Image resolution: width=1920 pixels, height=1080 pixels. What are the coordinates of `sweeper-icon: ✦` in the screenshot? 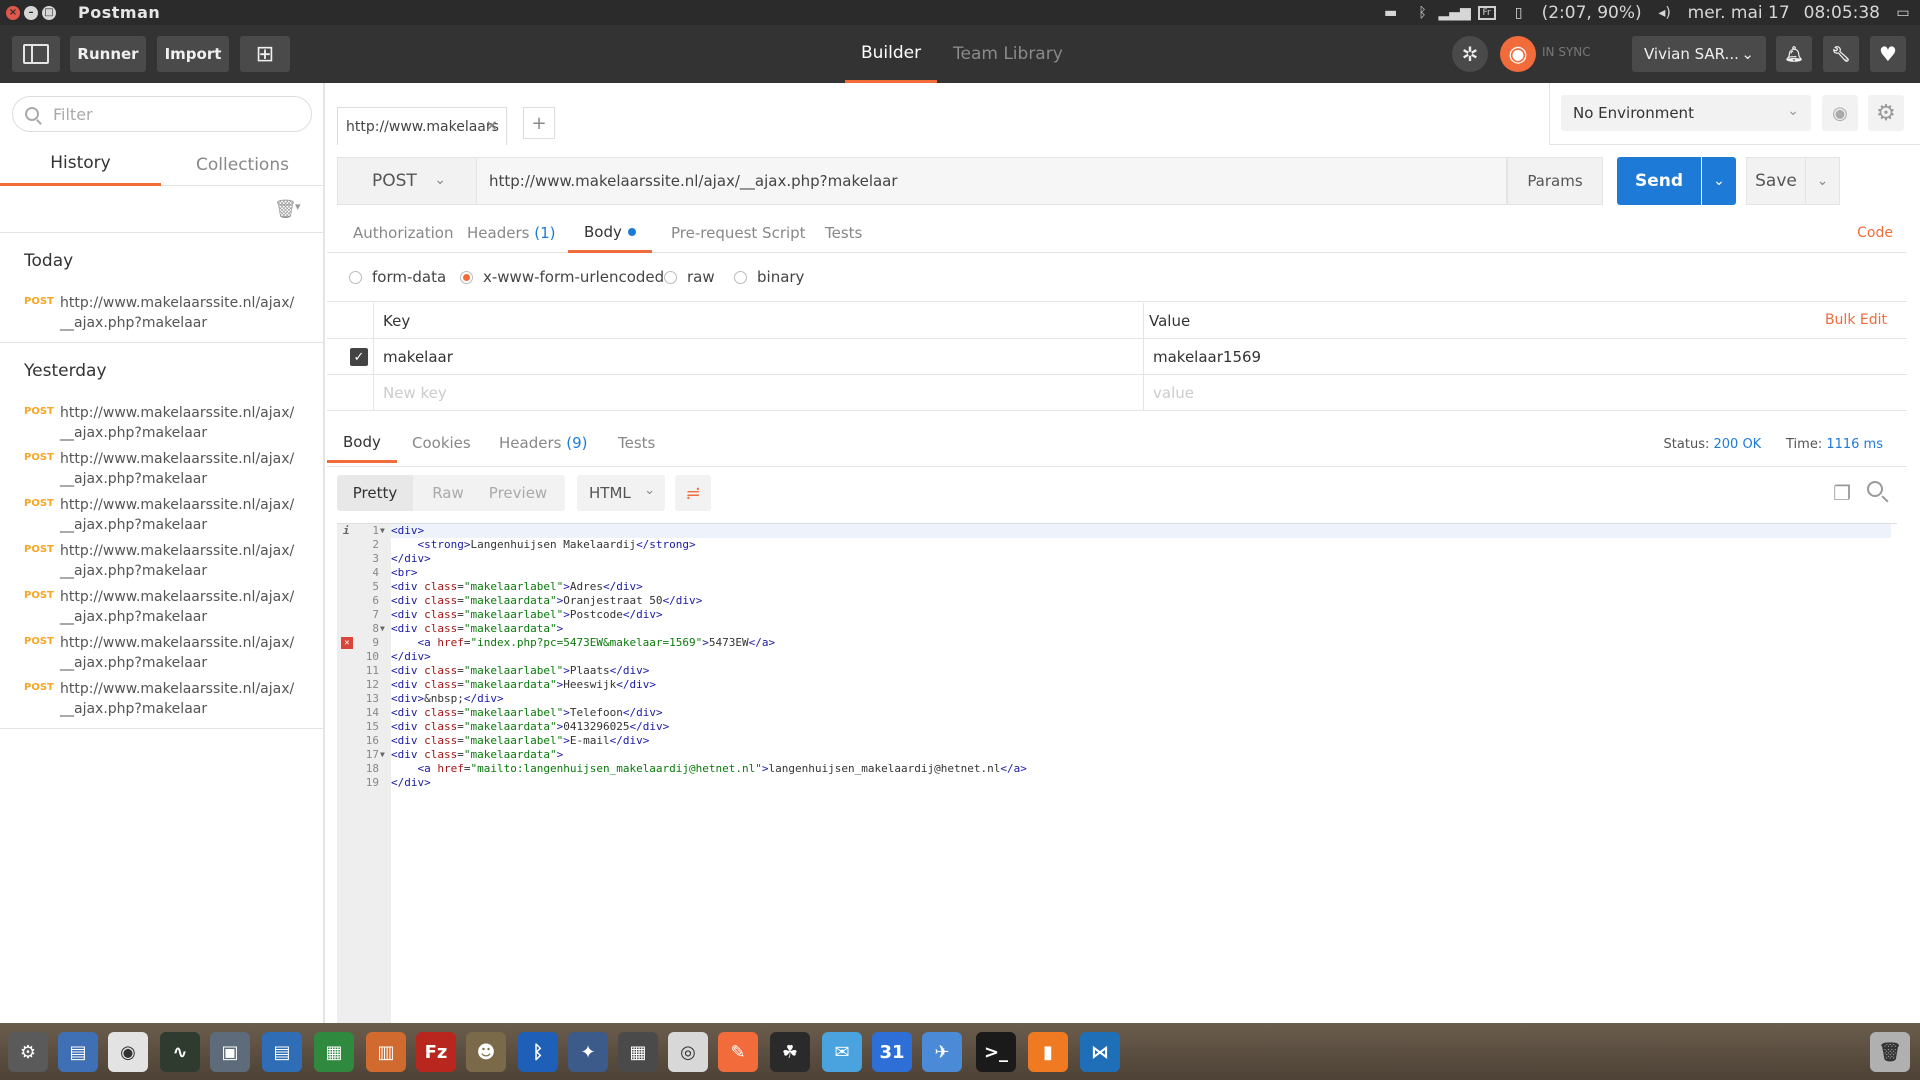 It's located at (588, 1052).